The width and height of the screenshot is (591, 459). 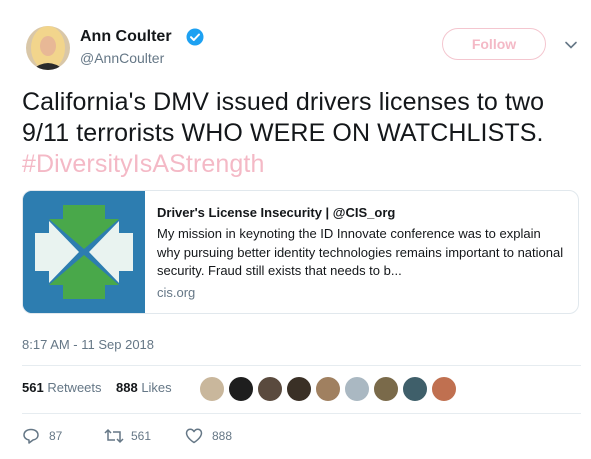 What do you see at coordinates (122, 58) in the screenshot?
I see `author-handle: @AnnCoulter` at bounding box center [122, 58].